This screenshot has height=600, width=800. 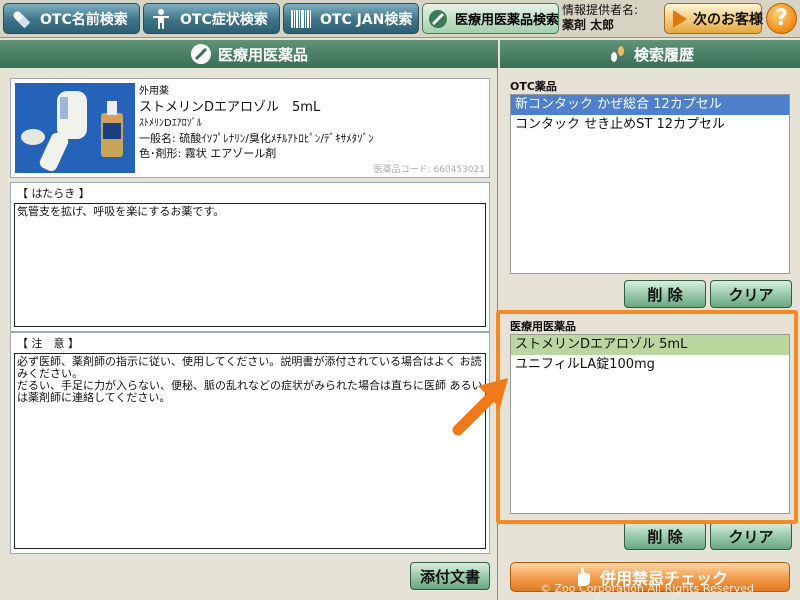 I want to click on otc-symptom-search-label: OTC症状検索, so click(x=224, y=19).